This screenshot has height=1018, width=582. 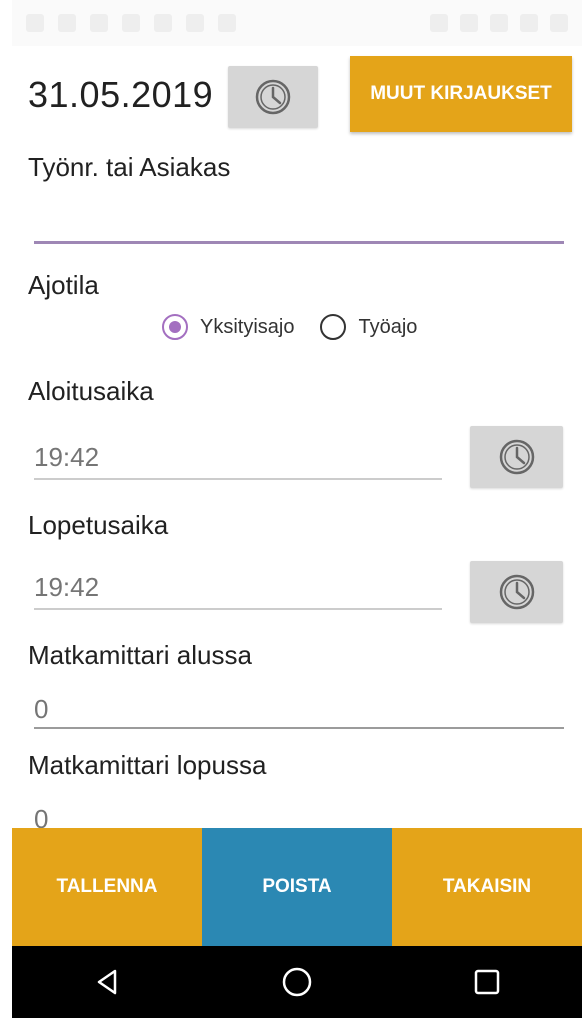 I want to click on nav-home-icon, so click(x=297, y=982).